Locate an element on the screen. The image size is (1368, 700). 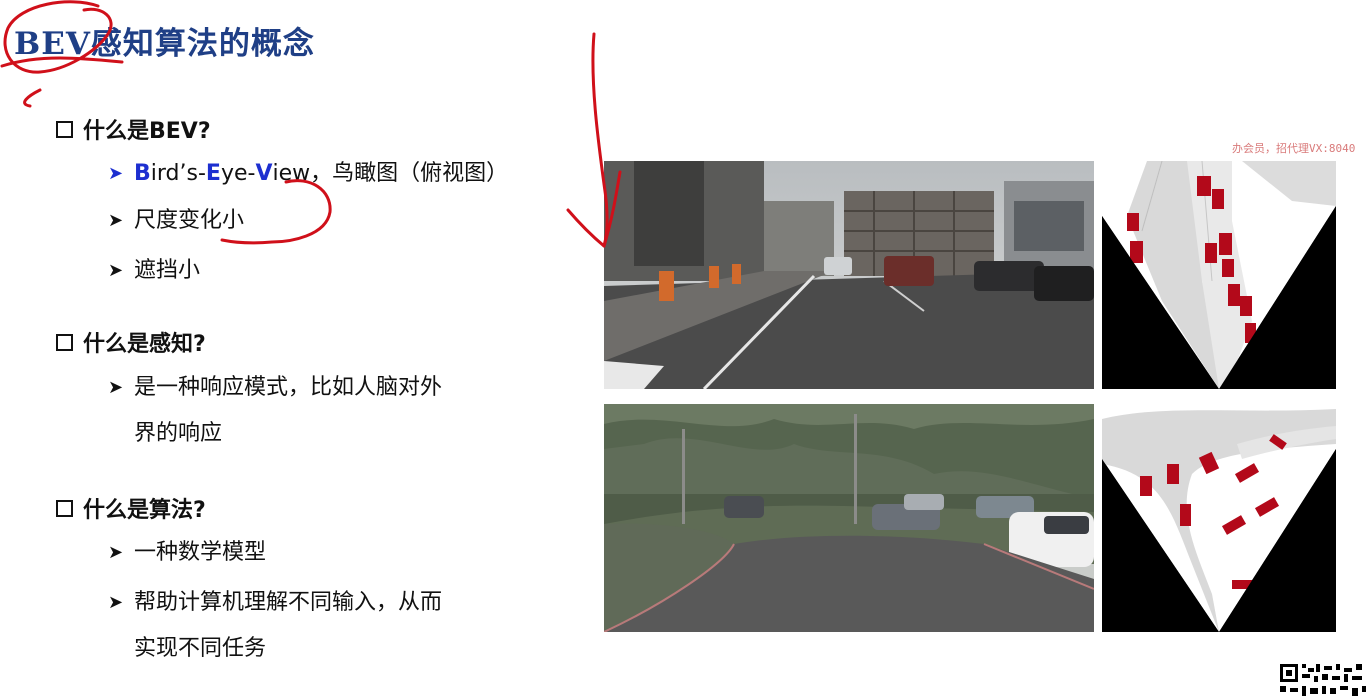
list-item: ➤ 遮挡小 is located at coordinates (154, 271).